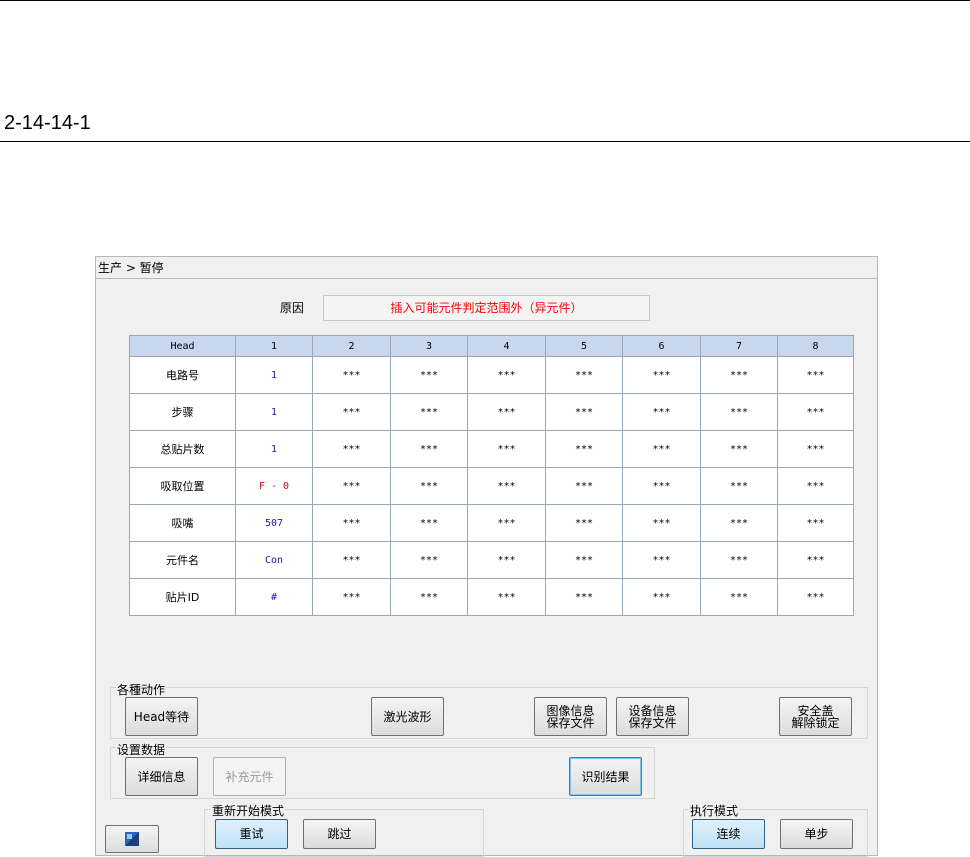  I want to click on column-header: 2, so click(351, 346).